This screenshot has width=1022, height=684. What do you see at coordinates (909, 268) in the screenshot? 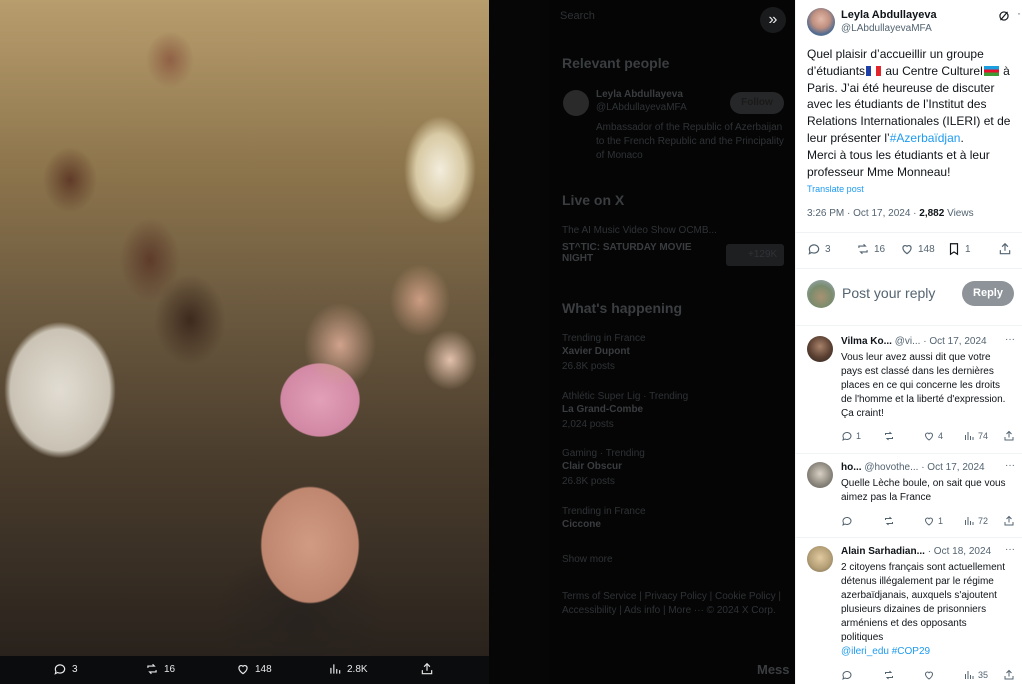
I see `divider` at bounding box center [909, 268].